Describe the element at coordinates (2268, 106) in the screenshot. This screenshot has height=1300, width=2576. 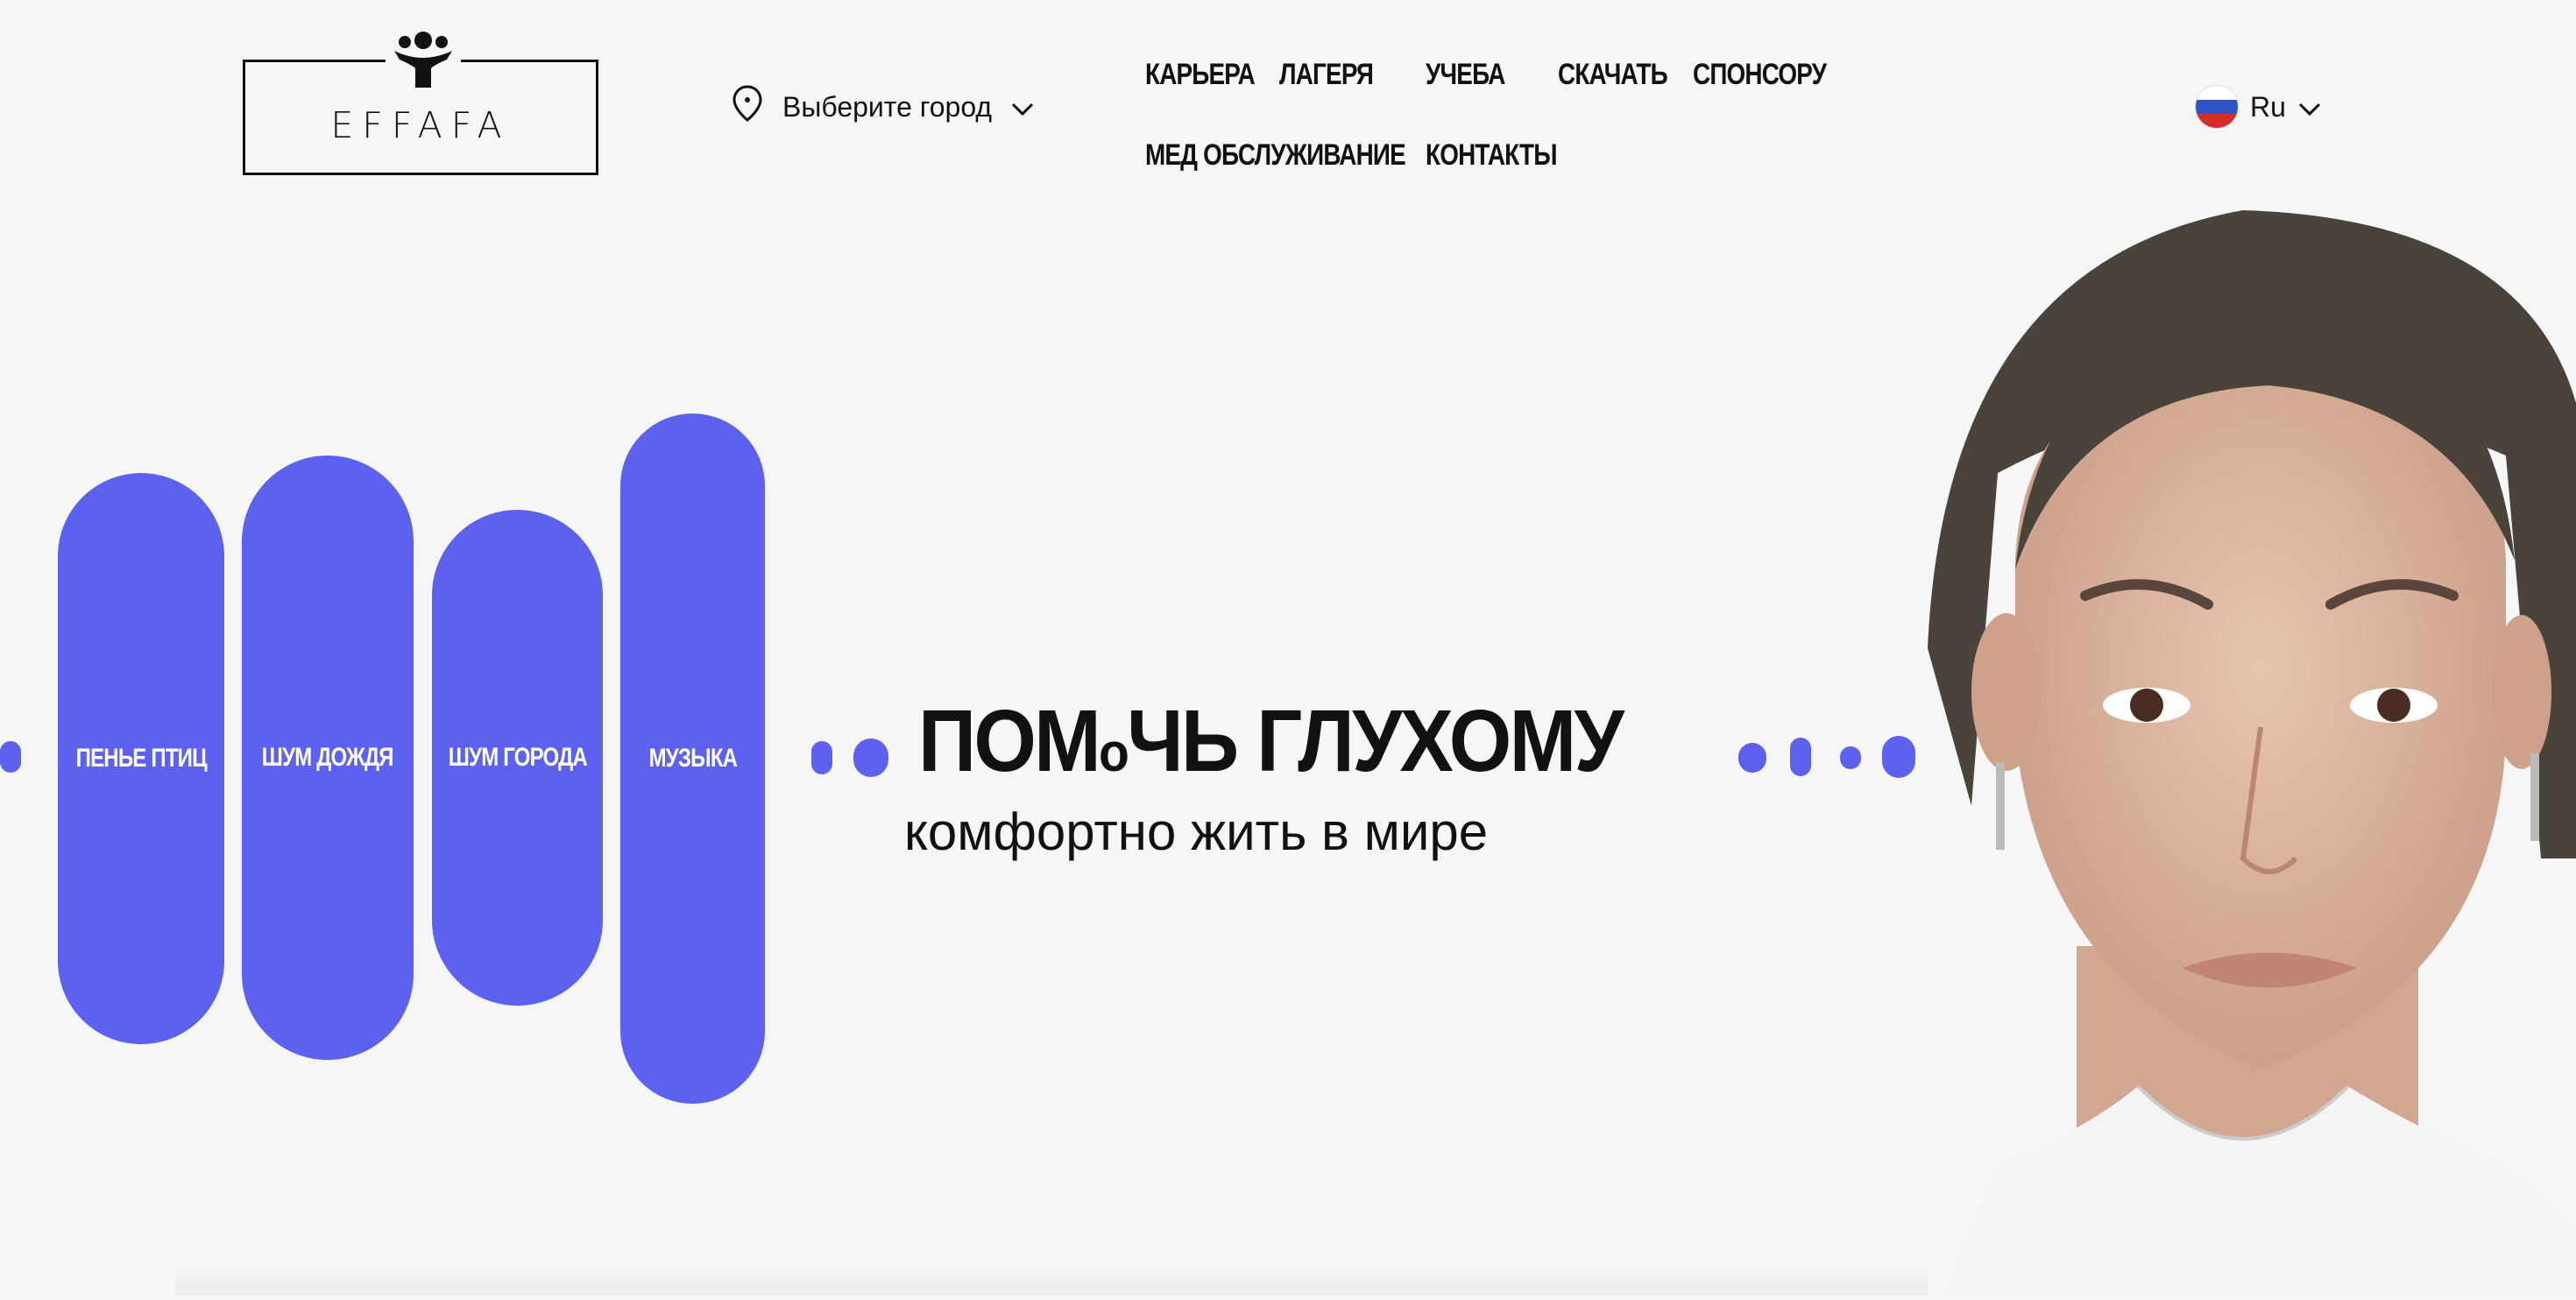
I see `language-label: Ru` at that location.